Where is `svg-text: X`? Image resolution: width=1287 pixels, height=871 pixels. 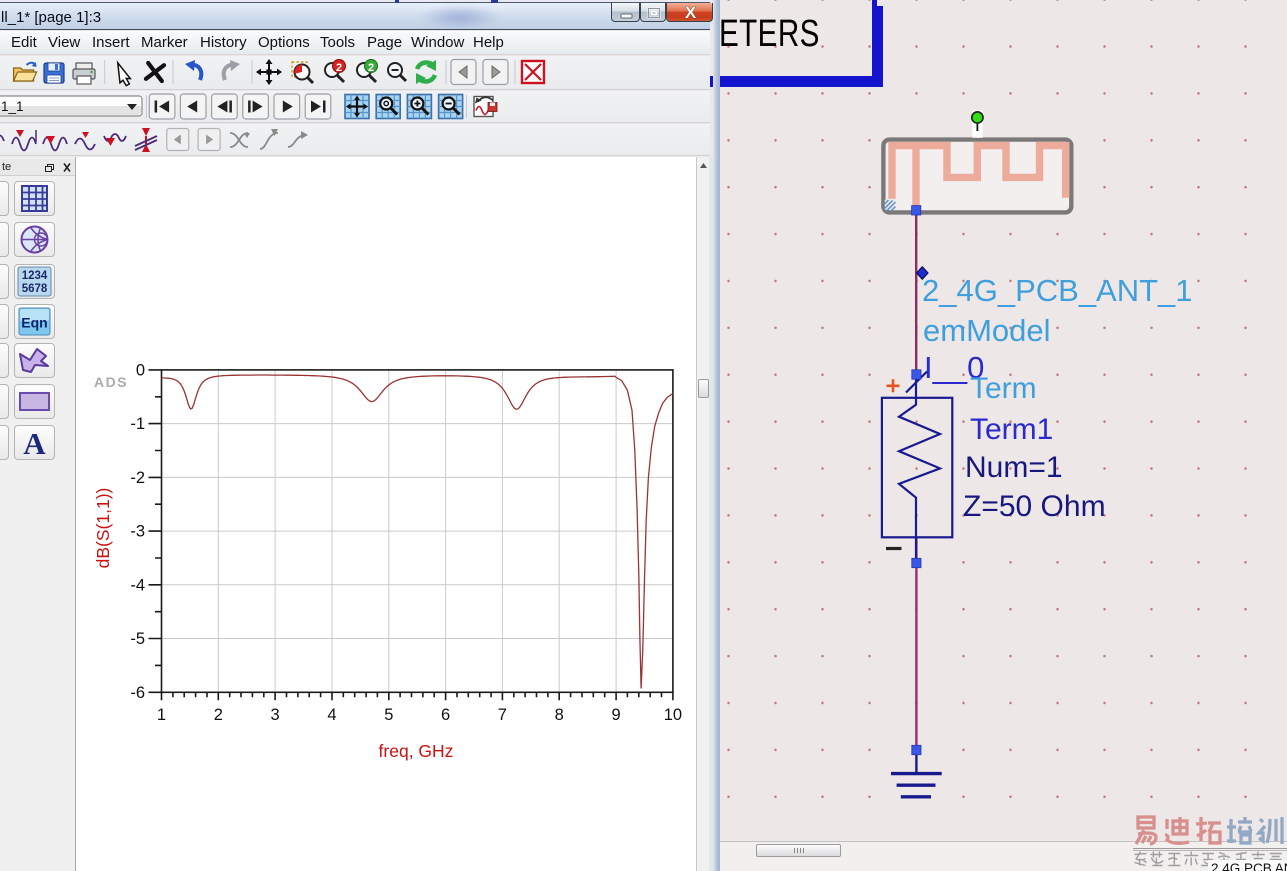
svg-text: X is located at coordinates (691, 12).